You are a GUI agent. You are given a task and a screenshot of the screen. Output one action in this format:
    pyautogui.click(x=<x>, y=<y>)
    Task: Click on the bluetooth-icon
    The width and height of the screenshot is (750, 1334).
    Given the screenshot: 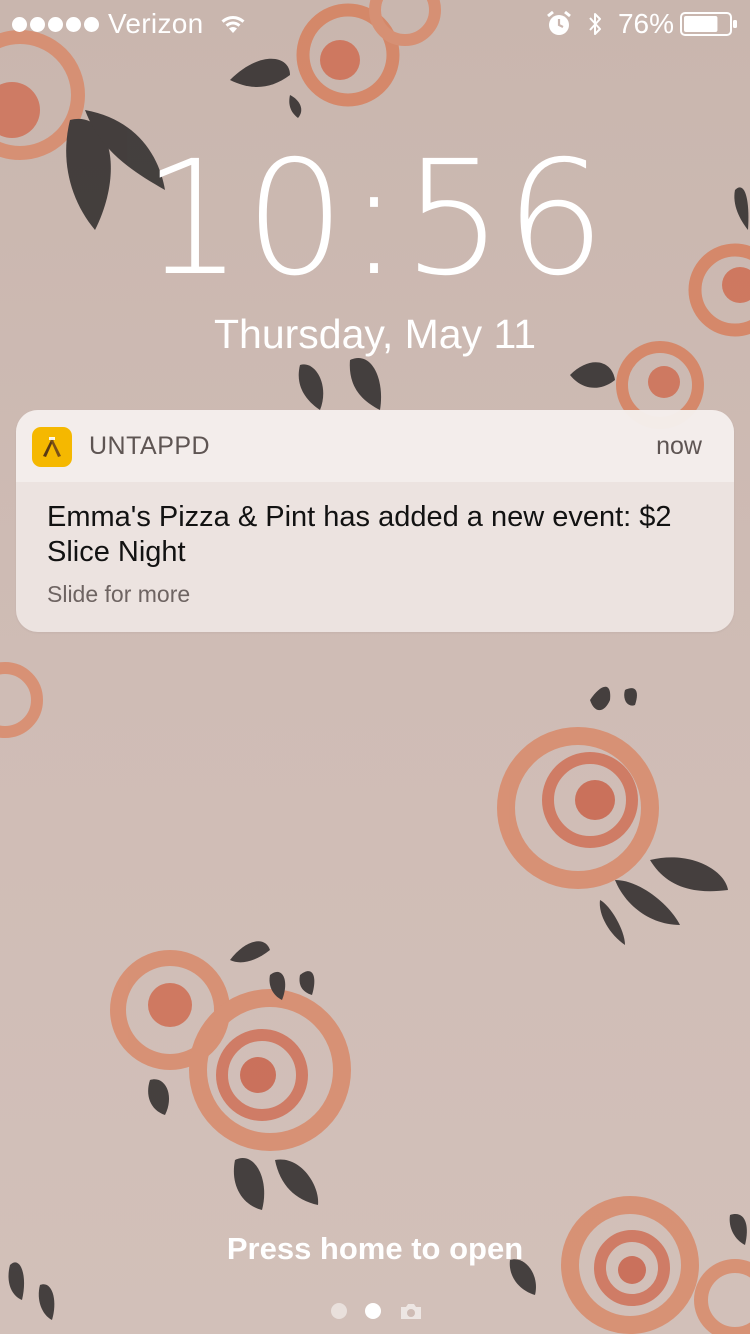 What is the action you would take?
    pyautogui.click(x=595, y=24)
    